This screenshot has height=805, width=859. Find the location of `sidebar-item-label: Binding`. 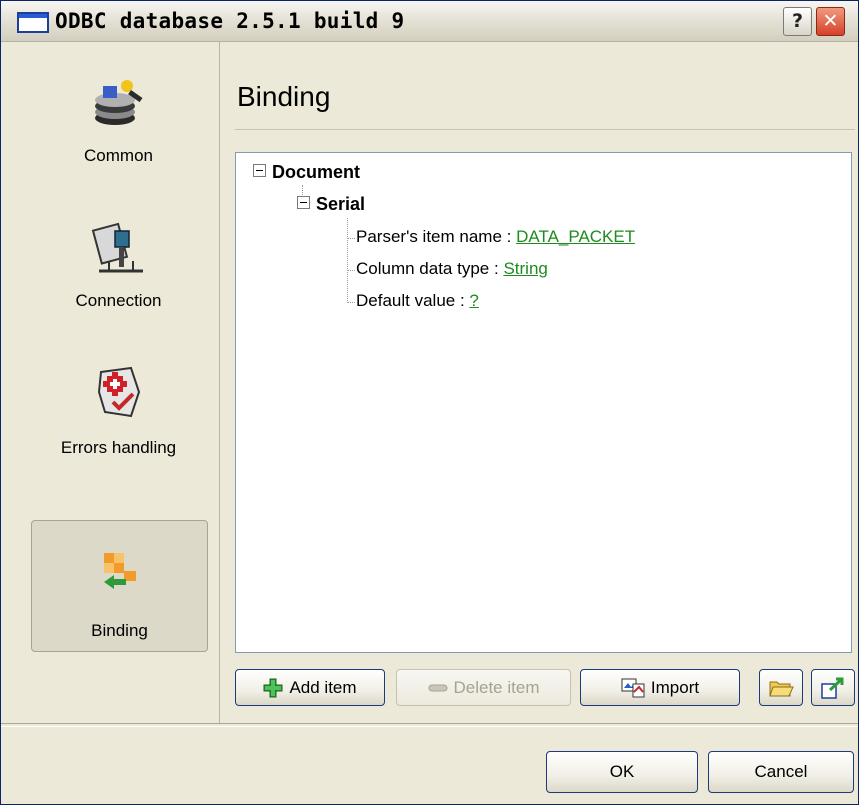

sidebar-item-label: Binding is located at coordinates (119, 630).